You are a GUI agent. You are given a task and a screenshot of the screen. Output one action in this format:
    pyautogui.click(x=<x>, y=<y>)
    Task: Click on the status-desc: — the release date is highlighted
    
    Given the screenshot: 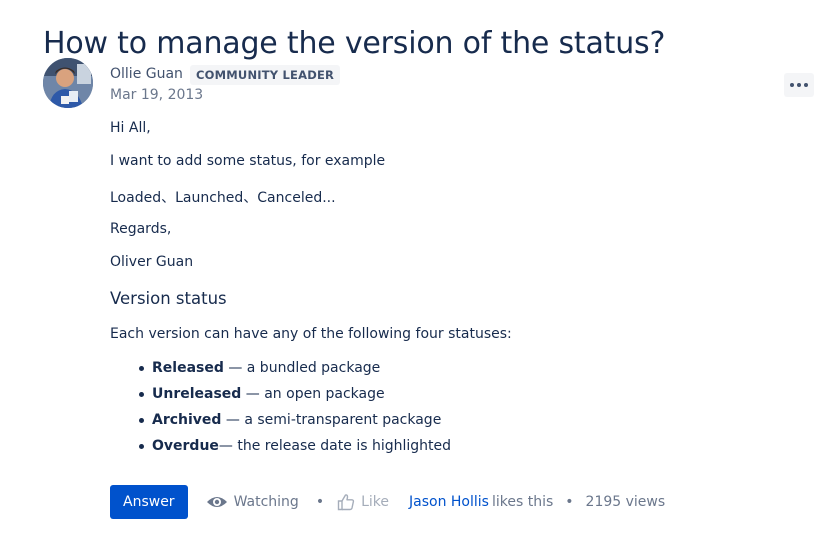 What is the action you would take?
    pyautogui.click(x=335, y=446)
    